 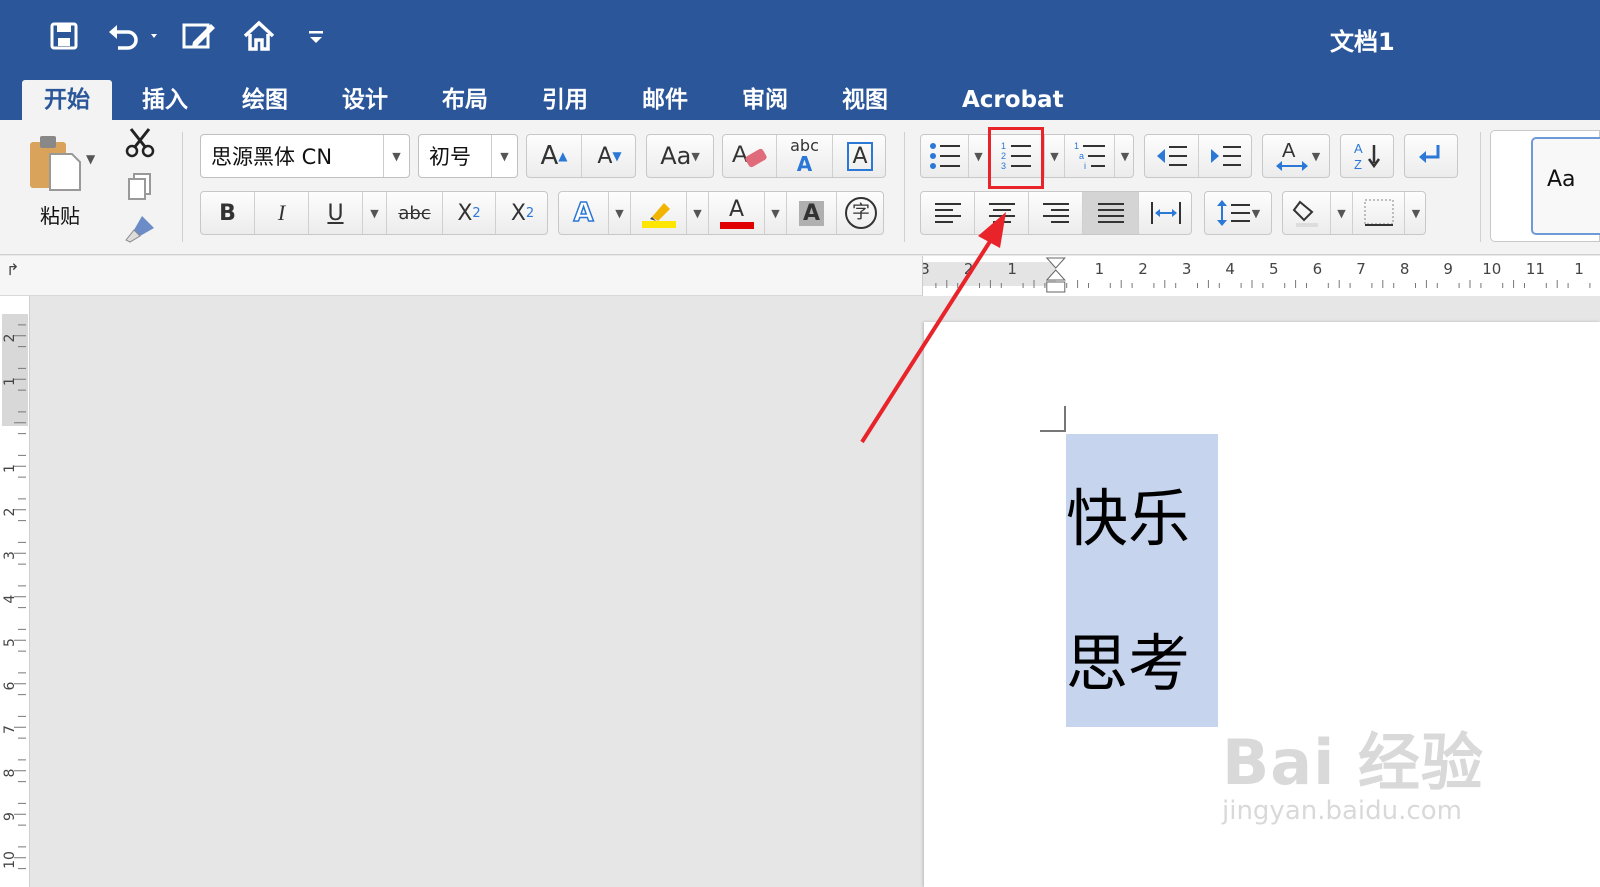 I want to click on watermark: Bai 经验 jingyan.baidu.com, so click(x=1353, y=769).